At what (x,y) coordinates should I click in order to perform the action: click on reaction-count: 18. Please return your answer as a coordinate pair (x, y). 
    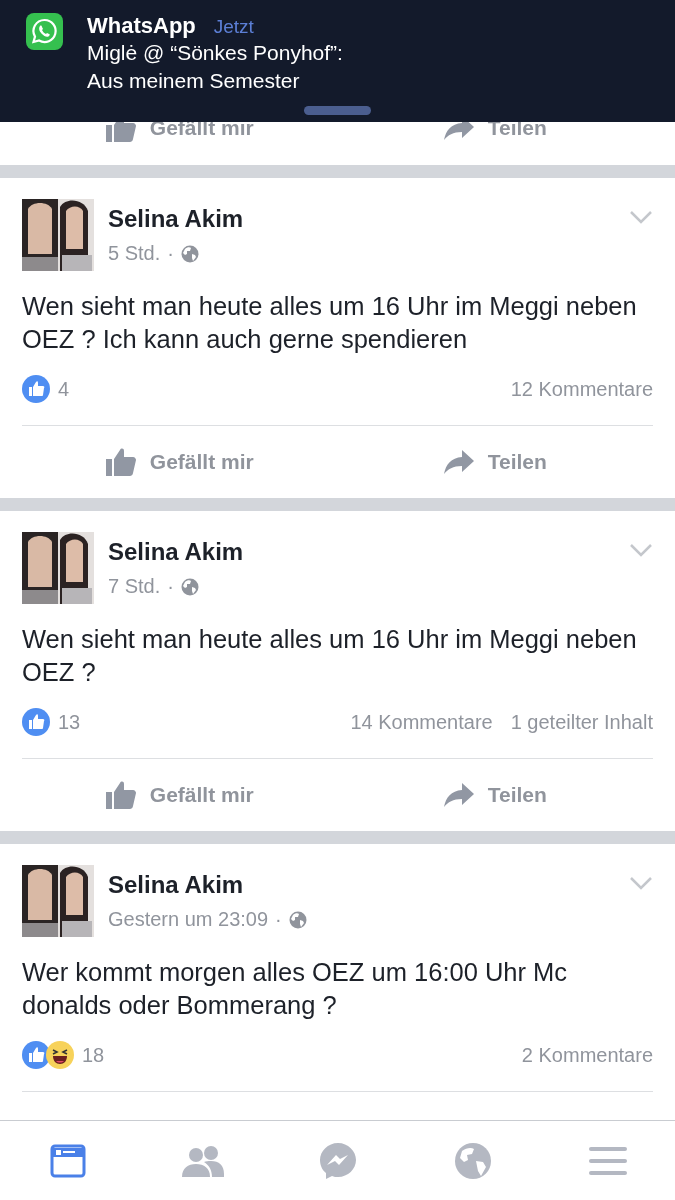
    Looking at the image, I should click on (94, 1055).